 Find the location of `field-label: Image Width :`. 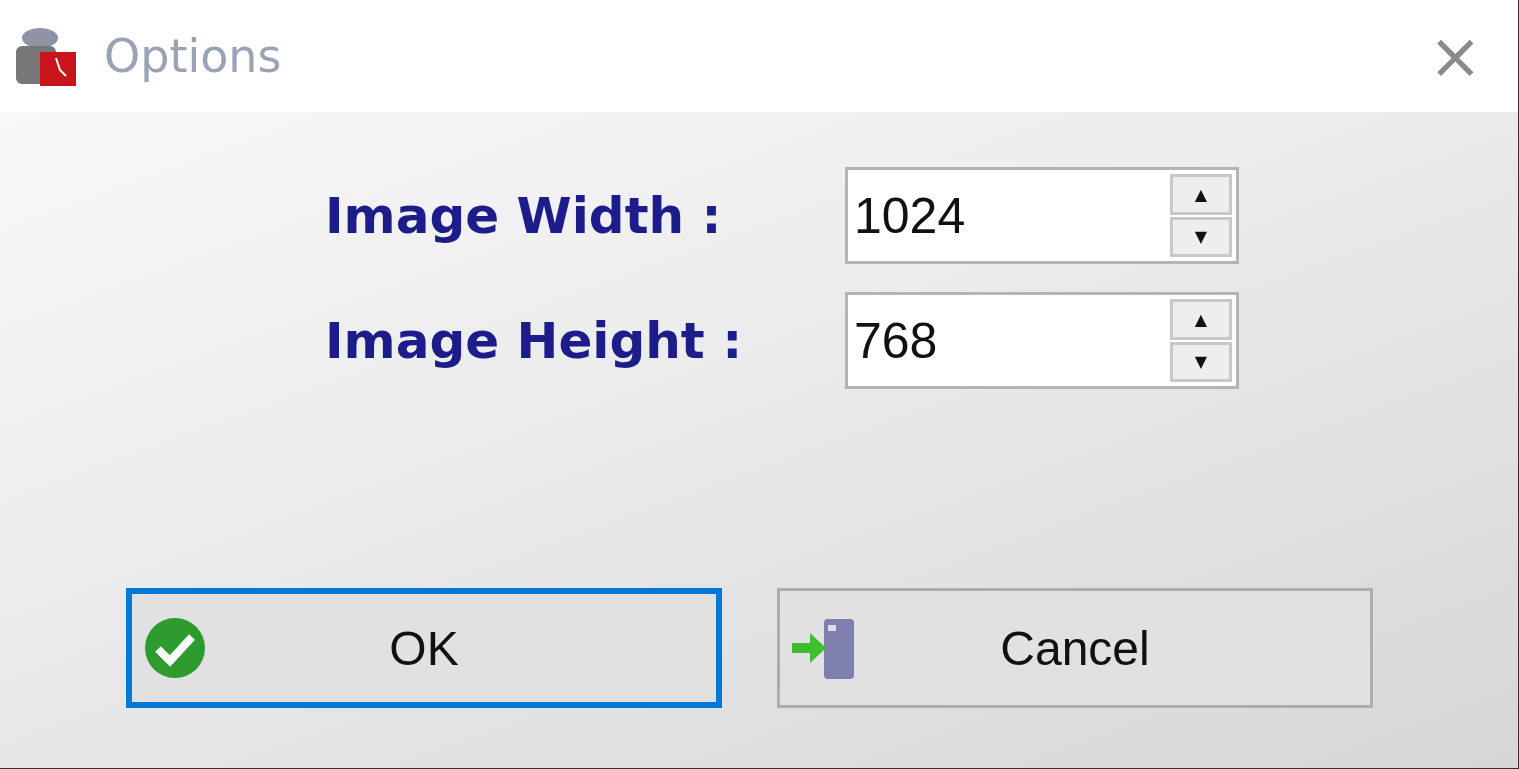

field-label: Image Width : is located at coordinates (524, 215).